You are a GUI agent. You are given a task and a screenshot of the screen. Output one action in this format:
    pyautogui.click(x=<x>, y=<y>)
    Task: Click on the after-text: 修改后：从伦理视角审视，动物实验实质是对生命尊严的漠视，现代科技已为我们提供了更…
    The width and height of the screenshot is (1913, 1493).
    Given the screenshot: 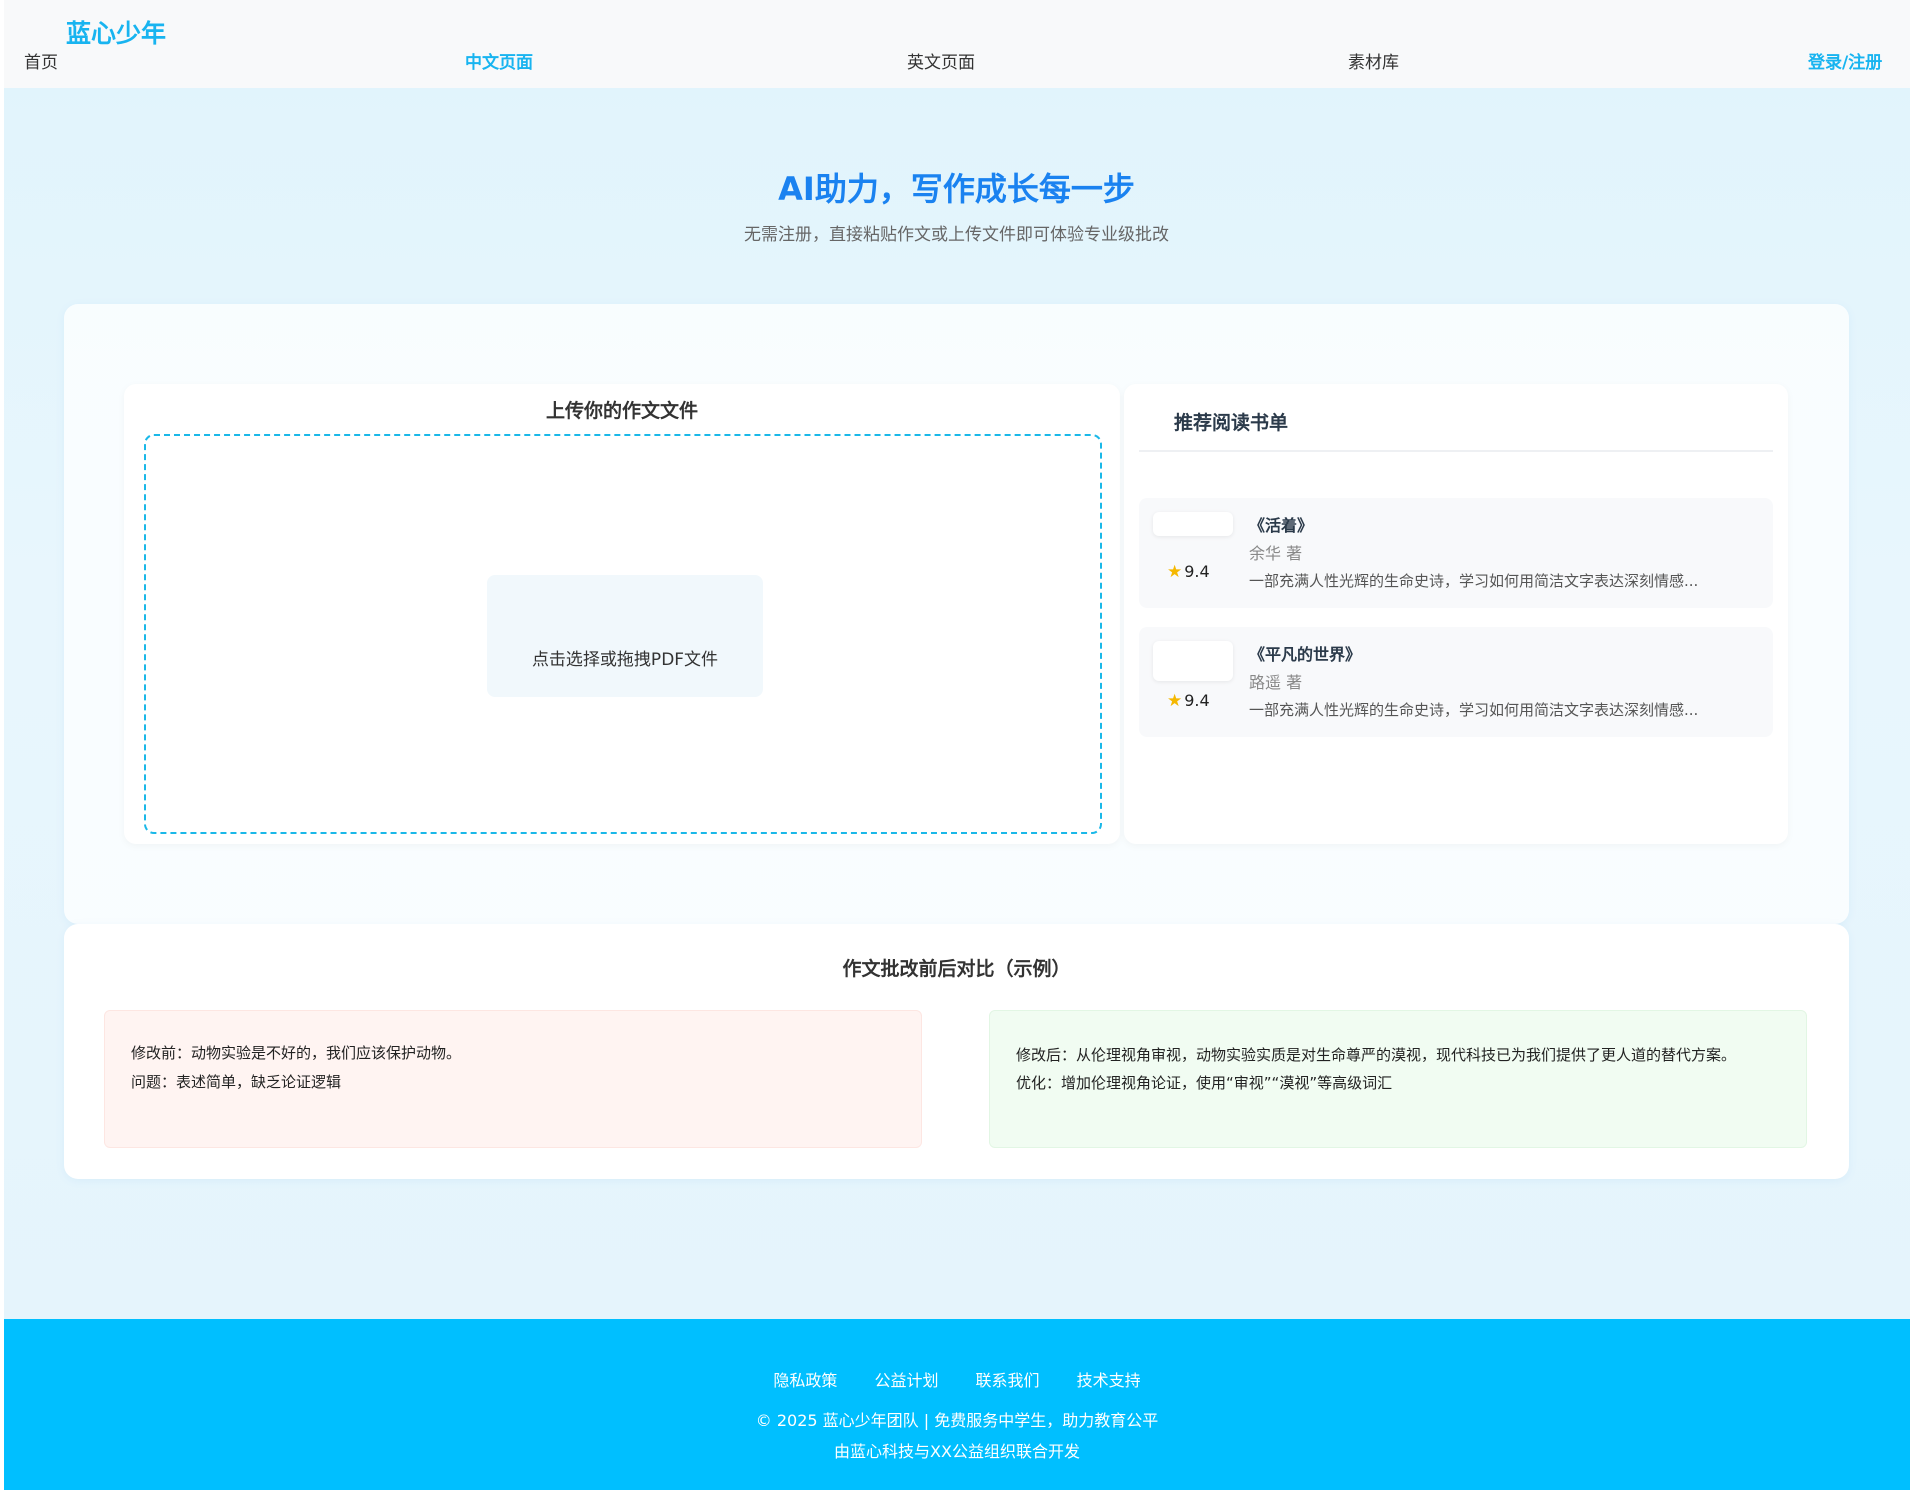 What is the action you would take?
    pyautogui.click(x=1376, y=1055)
    